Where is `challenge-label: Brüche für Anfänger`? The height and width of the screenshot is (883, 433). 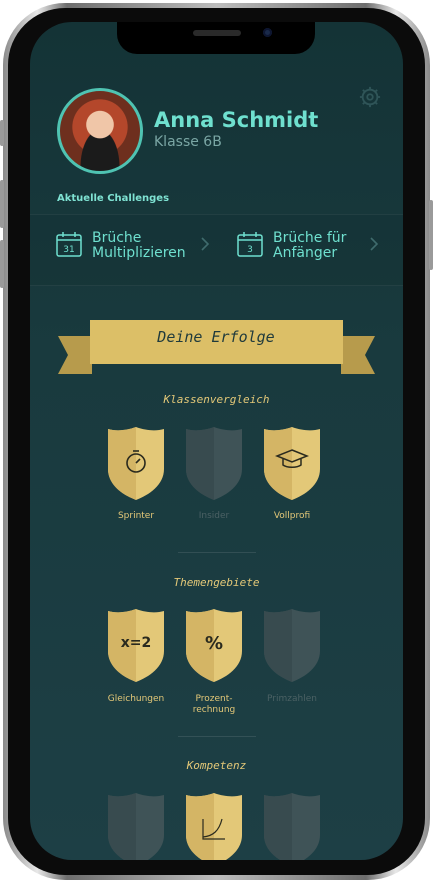
challenge-label: Brüche für Anfänger is located at coordinates (309, 246).